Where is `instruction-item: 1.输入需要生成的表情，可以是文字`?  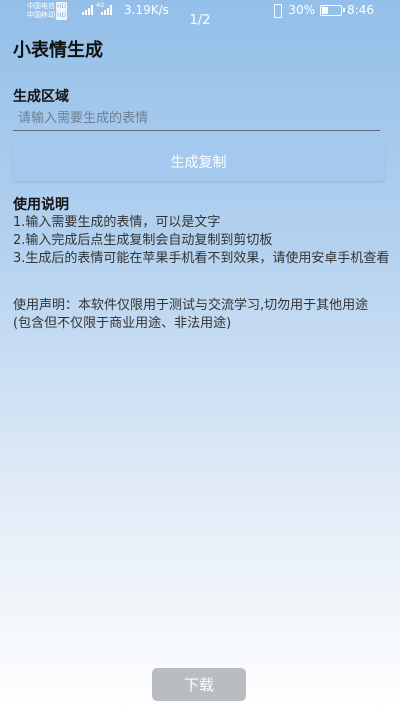 instruction-item: 1.输入需要生成的表情，可以是文字 is located at coordinates (117, 222).